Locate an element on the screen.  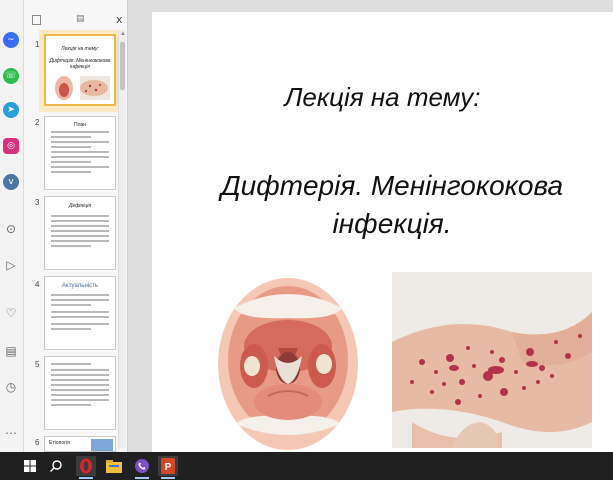
thumbnail-number: 3 is located at coordinates (37, 202).